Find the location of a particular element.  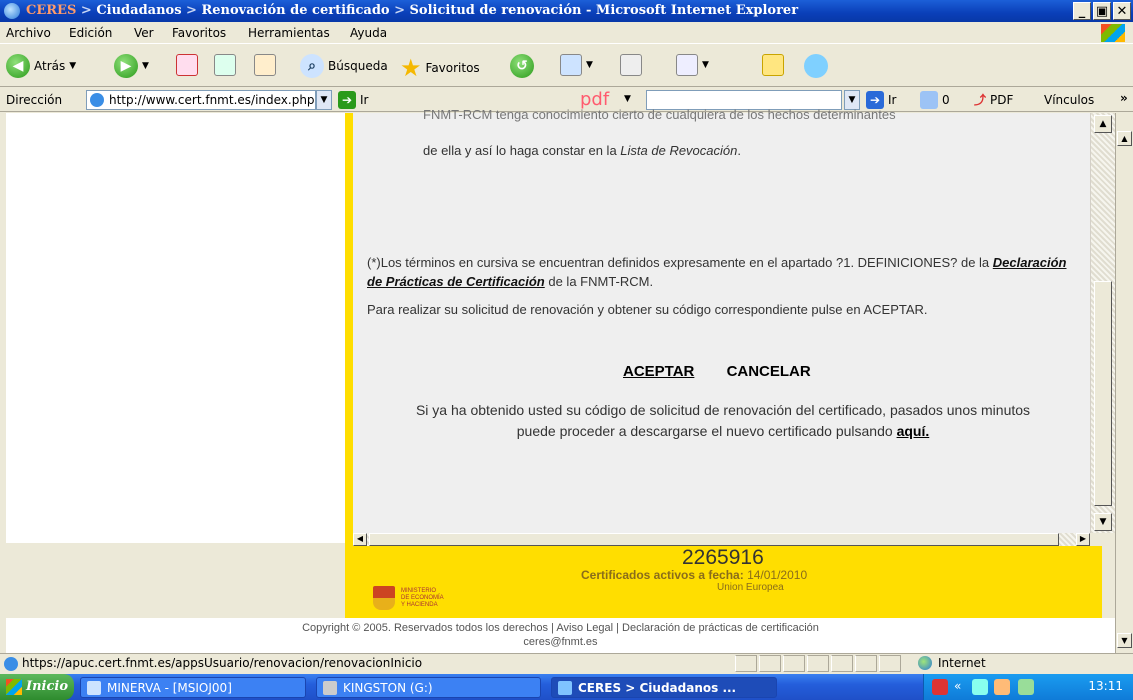

page-scroll-up-button: ▲ is located at coordinates (1124, 138).